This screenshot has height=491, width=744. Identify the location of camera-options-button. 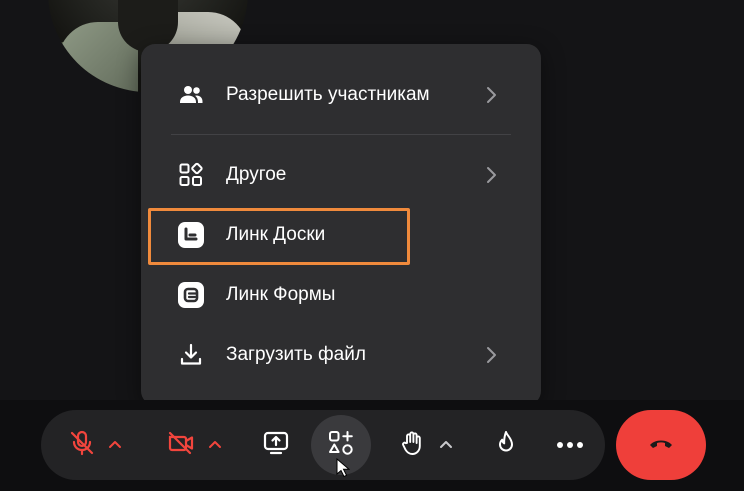
(215, 445).